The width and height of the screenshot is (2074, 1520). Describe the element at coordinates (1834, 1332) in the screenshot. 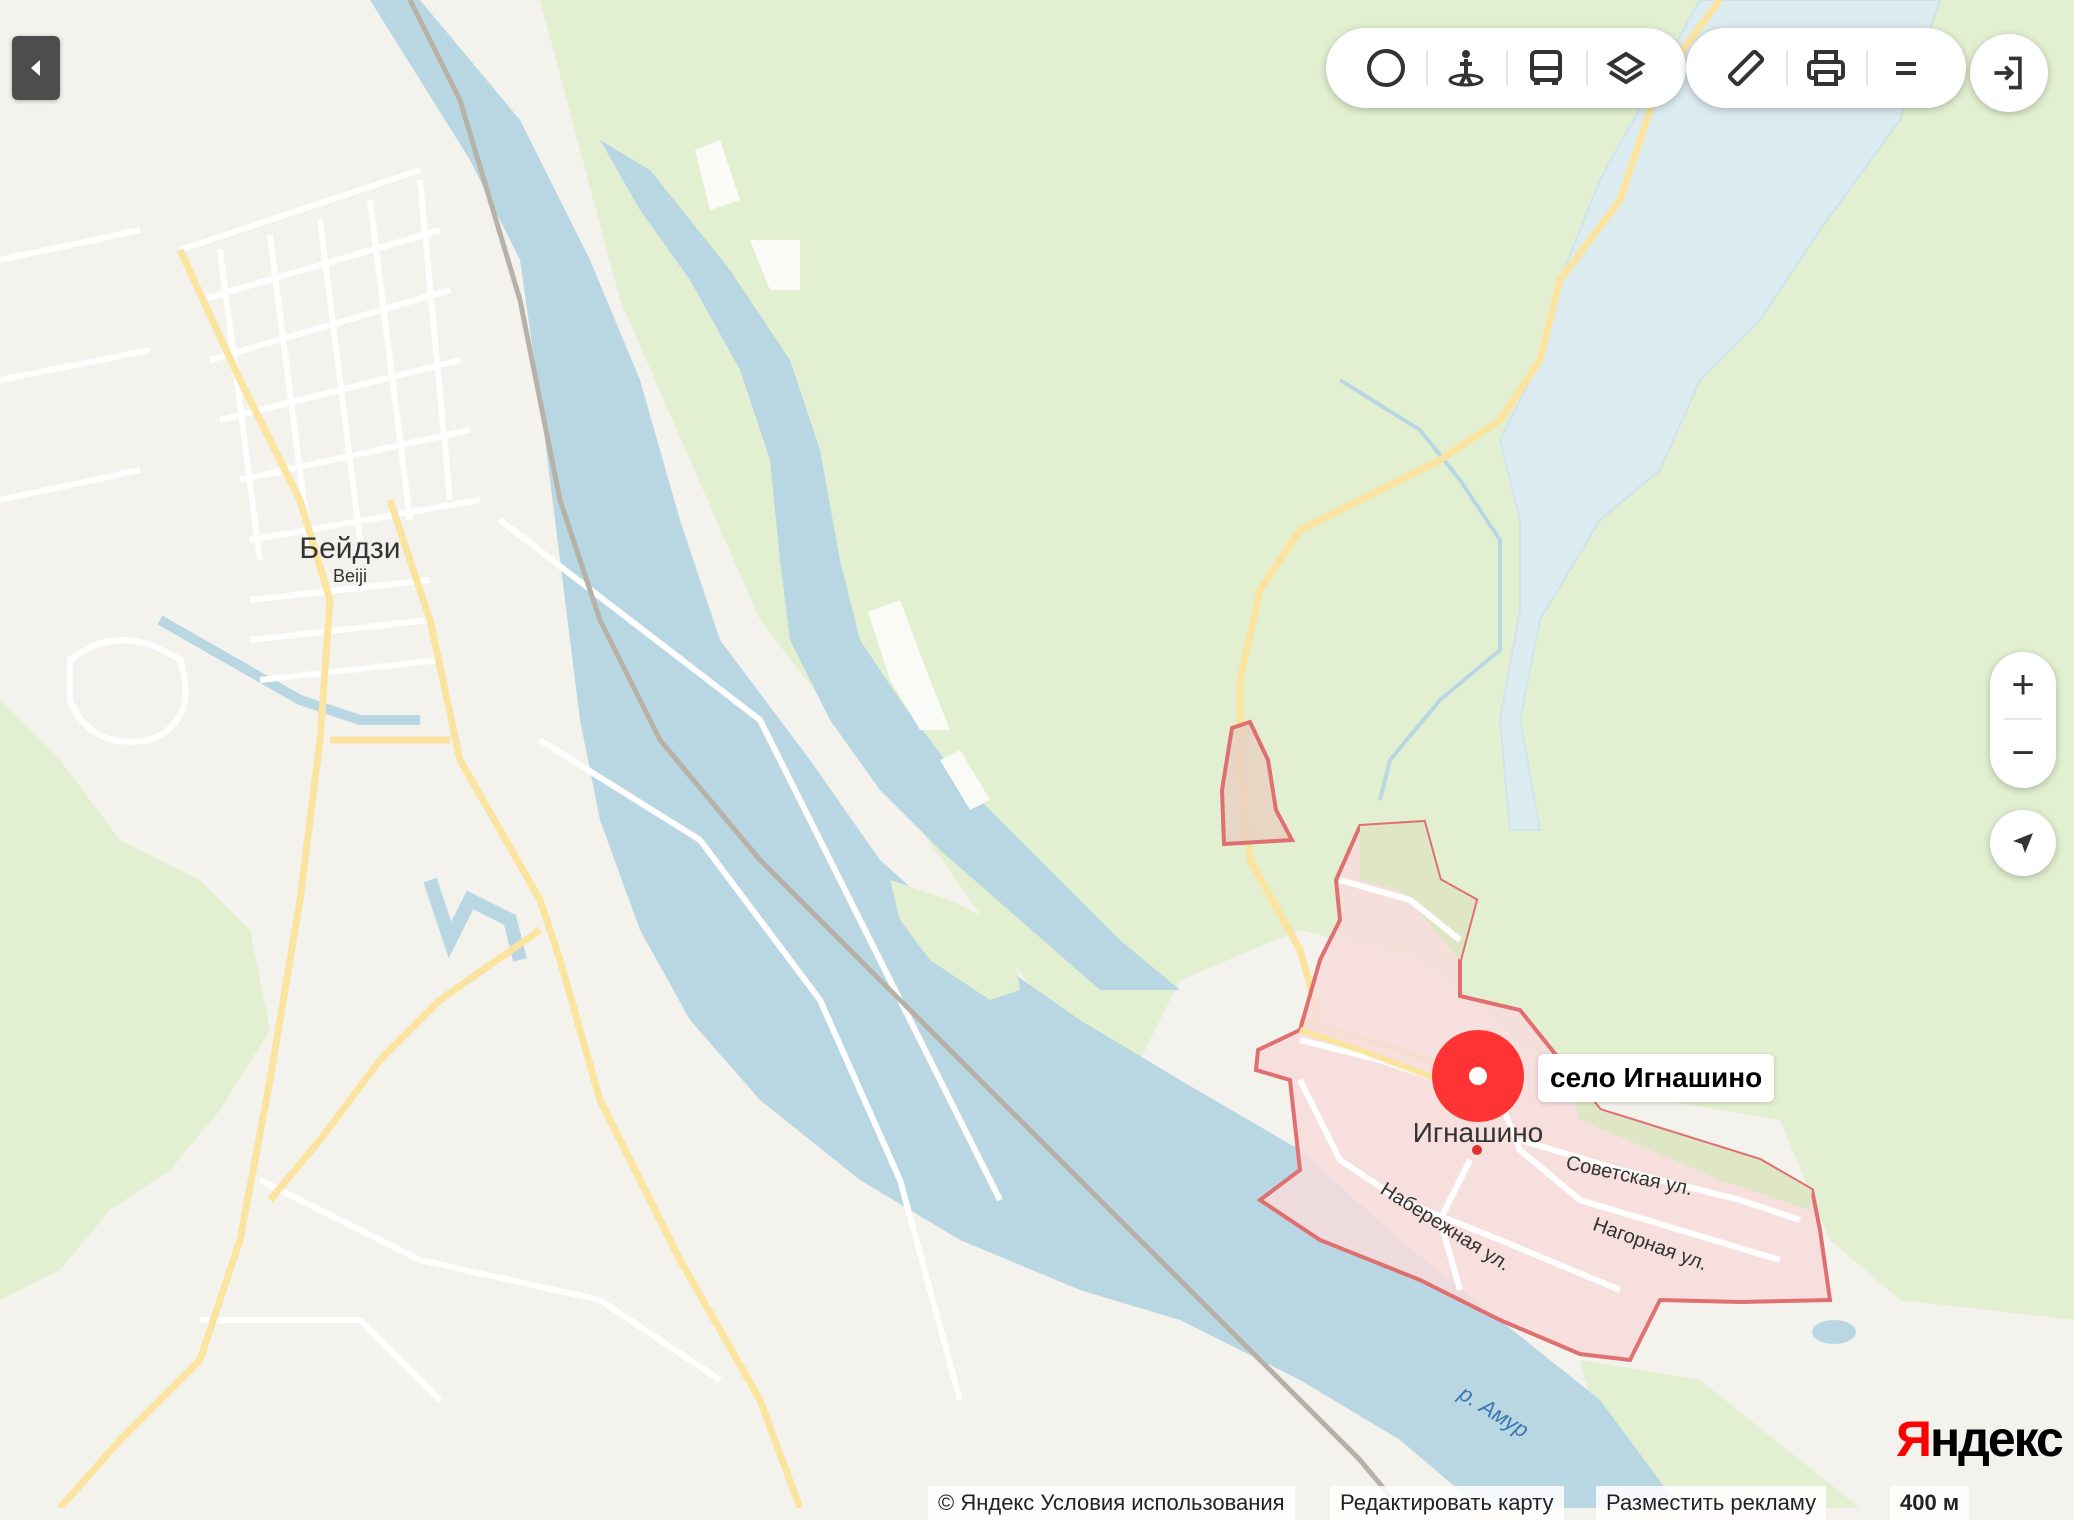

I see `pond` at that location.